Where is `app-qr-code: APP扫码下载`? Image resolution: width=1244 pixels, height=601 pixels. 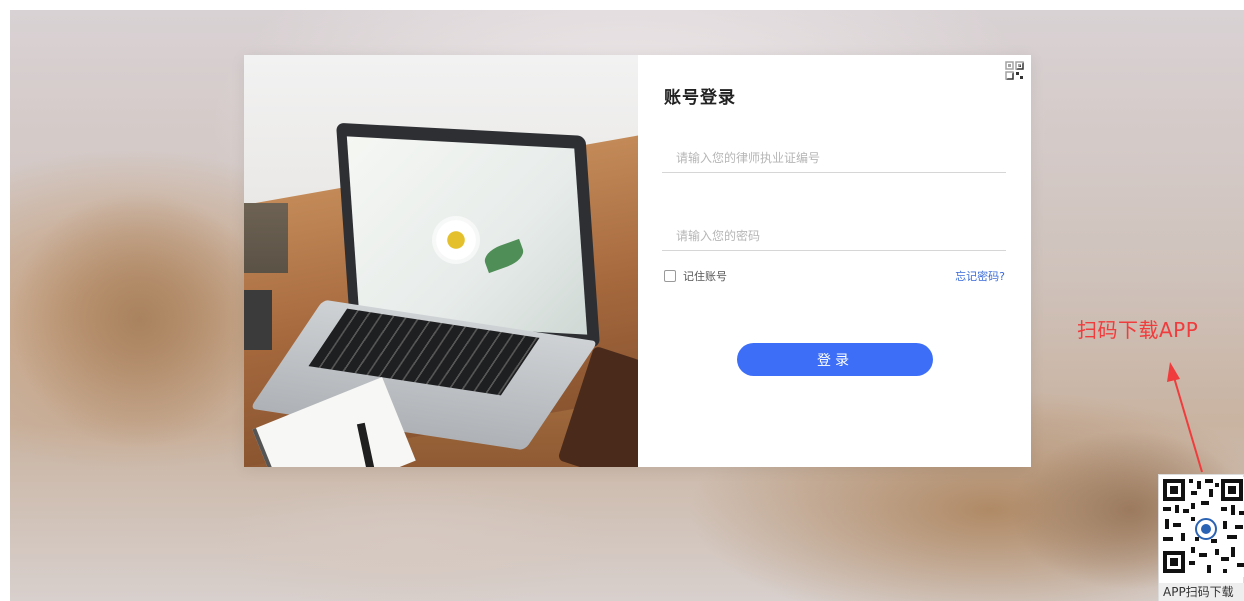 app-qr-code: APP扫码下载 is located at coordinates (1201, 537).